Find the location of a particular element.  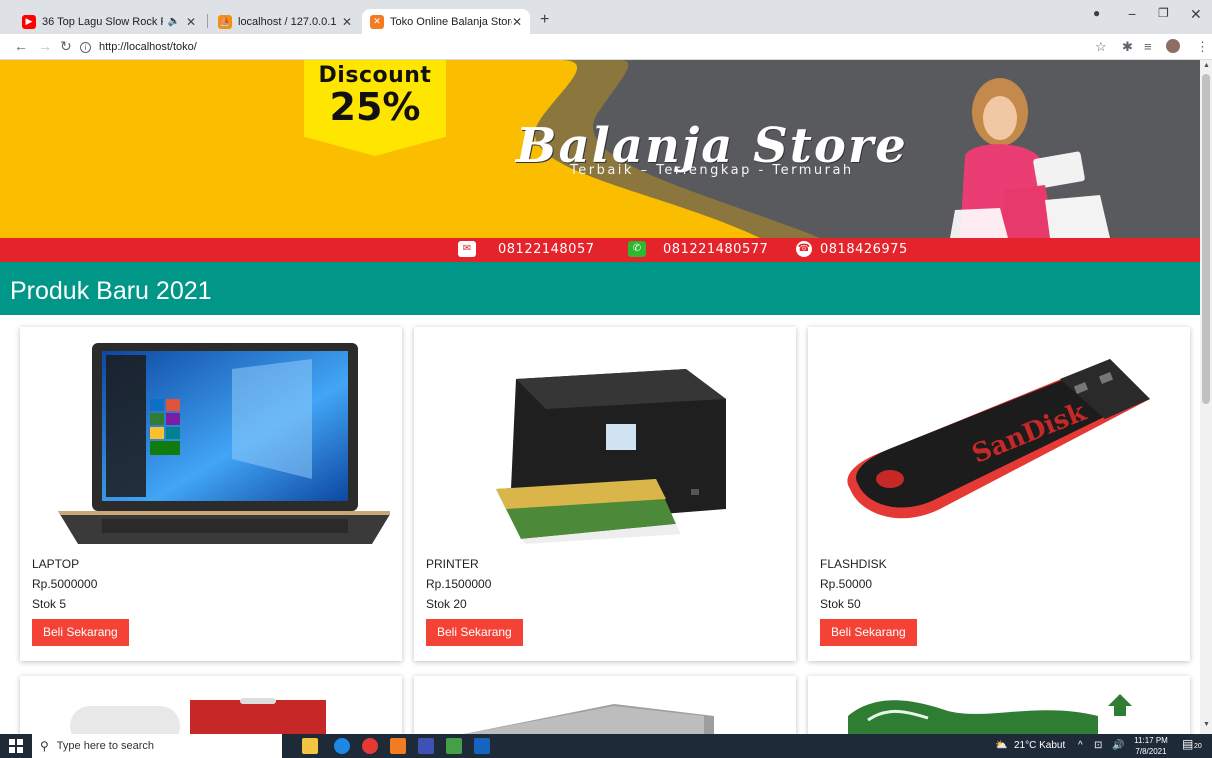

info-icon: i is located at coordinates (85, 47).